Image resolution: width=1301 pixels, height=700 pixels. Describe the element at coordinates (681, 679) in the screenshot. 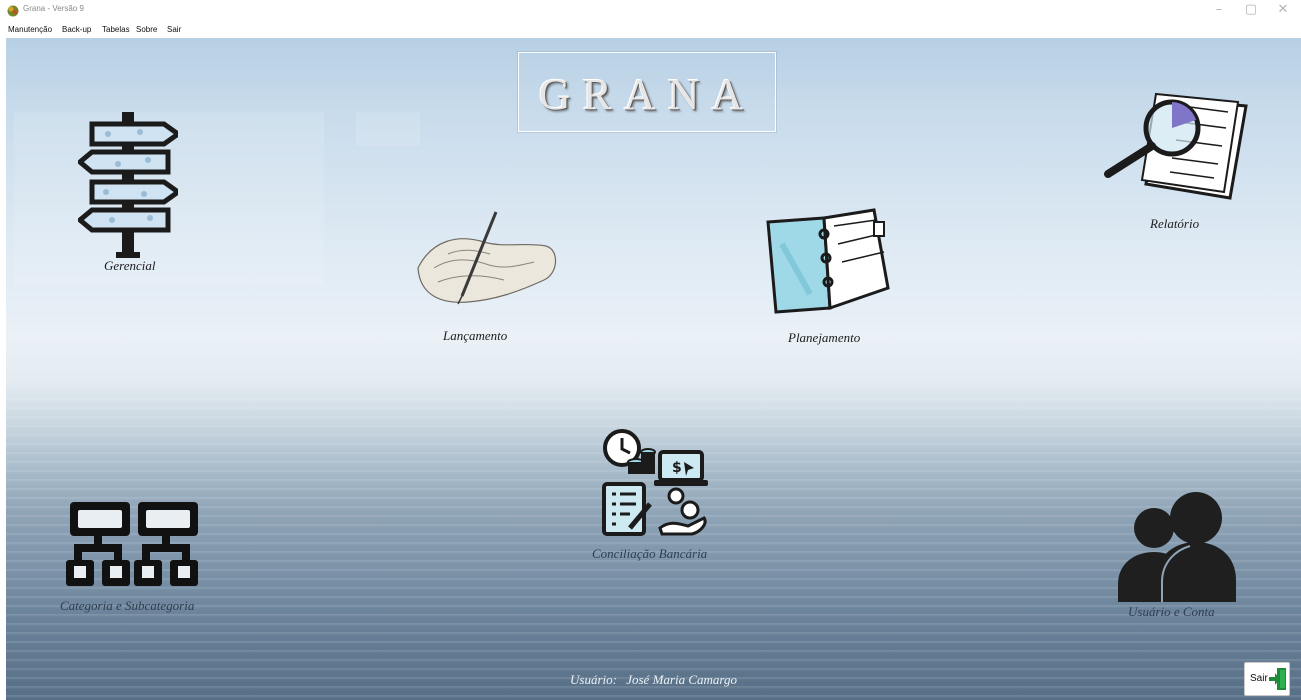

I see `user-name: José Maria Camargo` at that location.